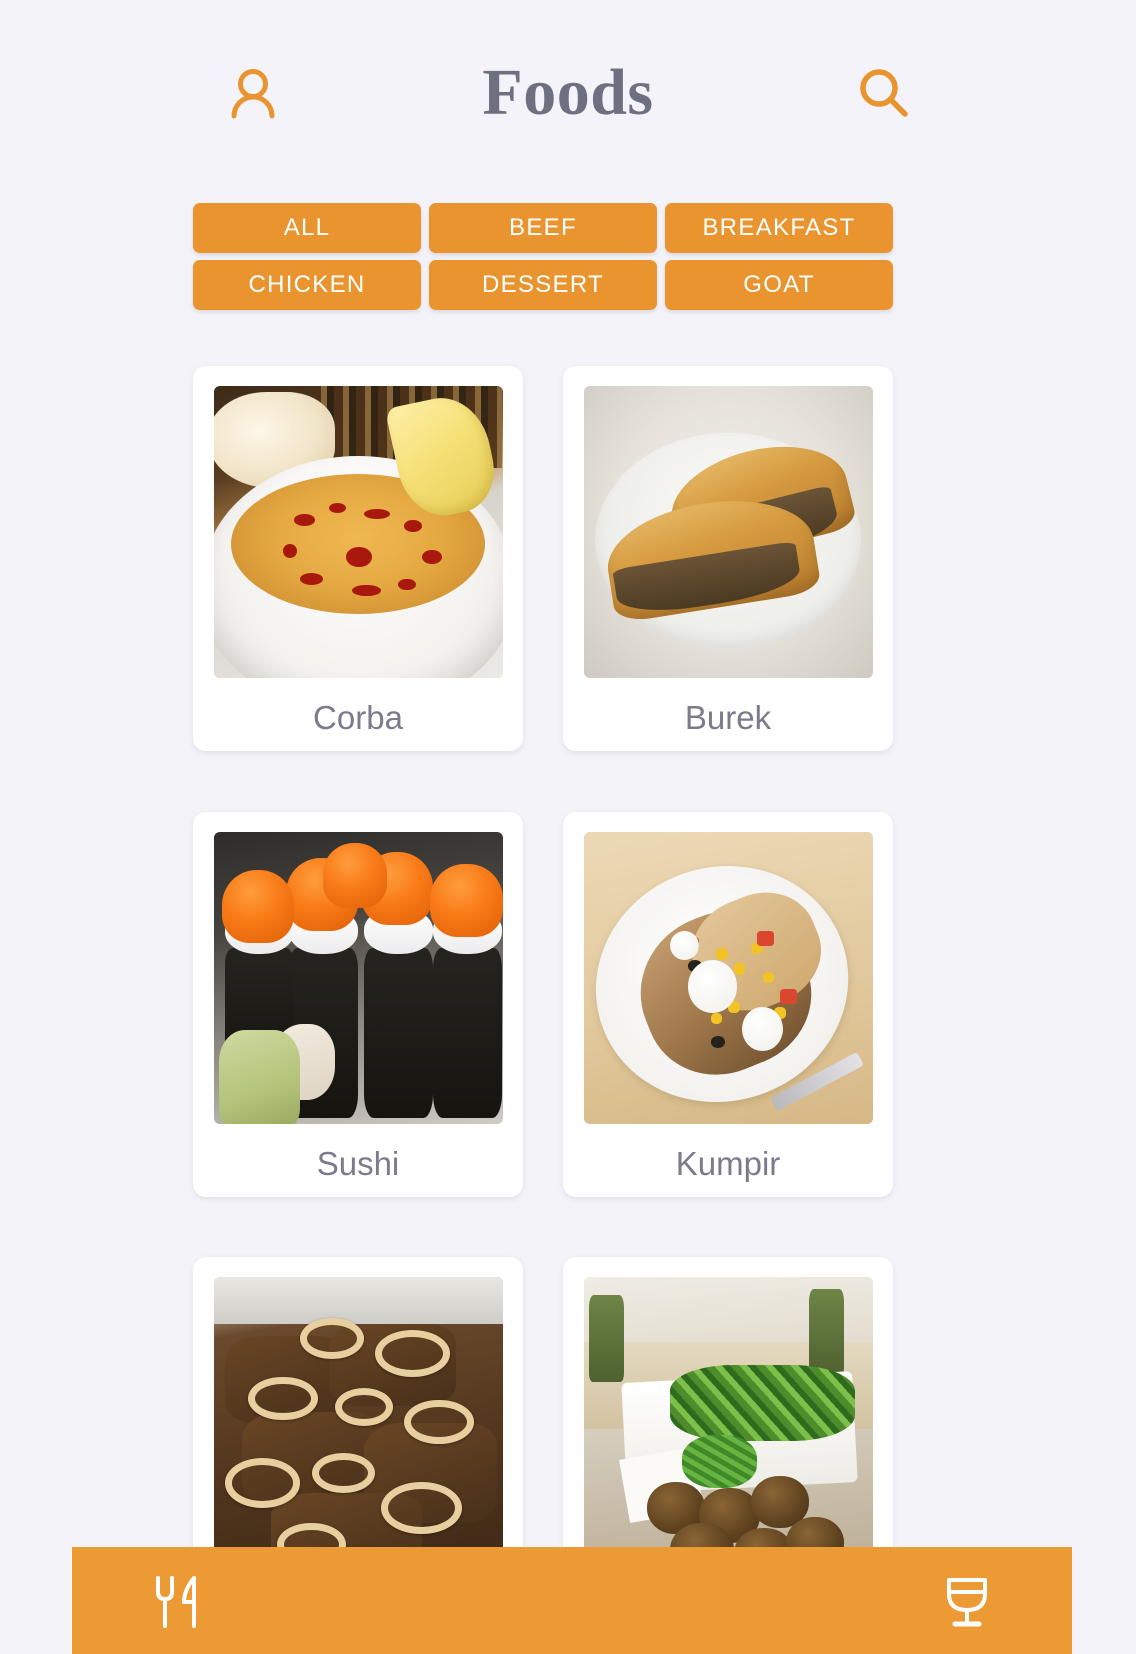 The height and width of the screenshot is (1654, 1136). Describe the element at coordinates (358, 1163) in the screenshot. I see `food-name: Sushi` at that location.